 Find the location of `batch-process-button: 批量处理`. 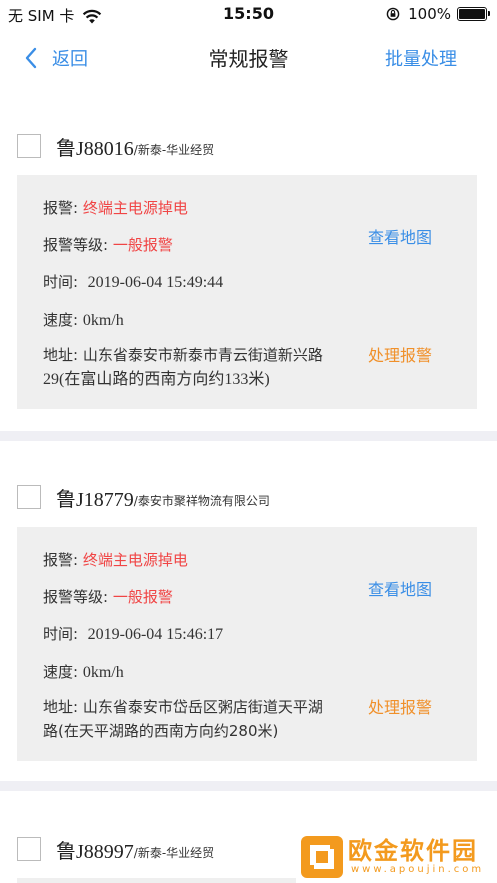

batch-process-button: 批量处理 is located at coordinates (421, 58).